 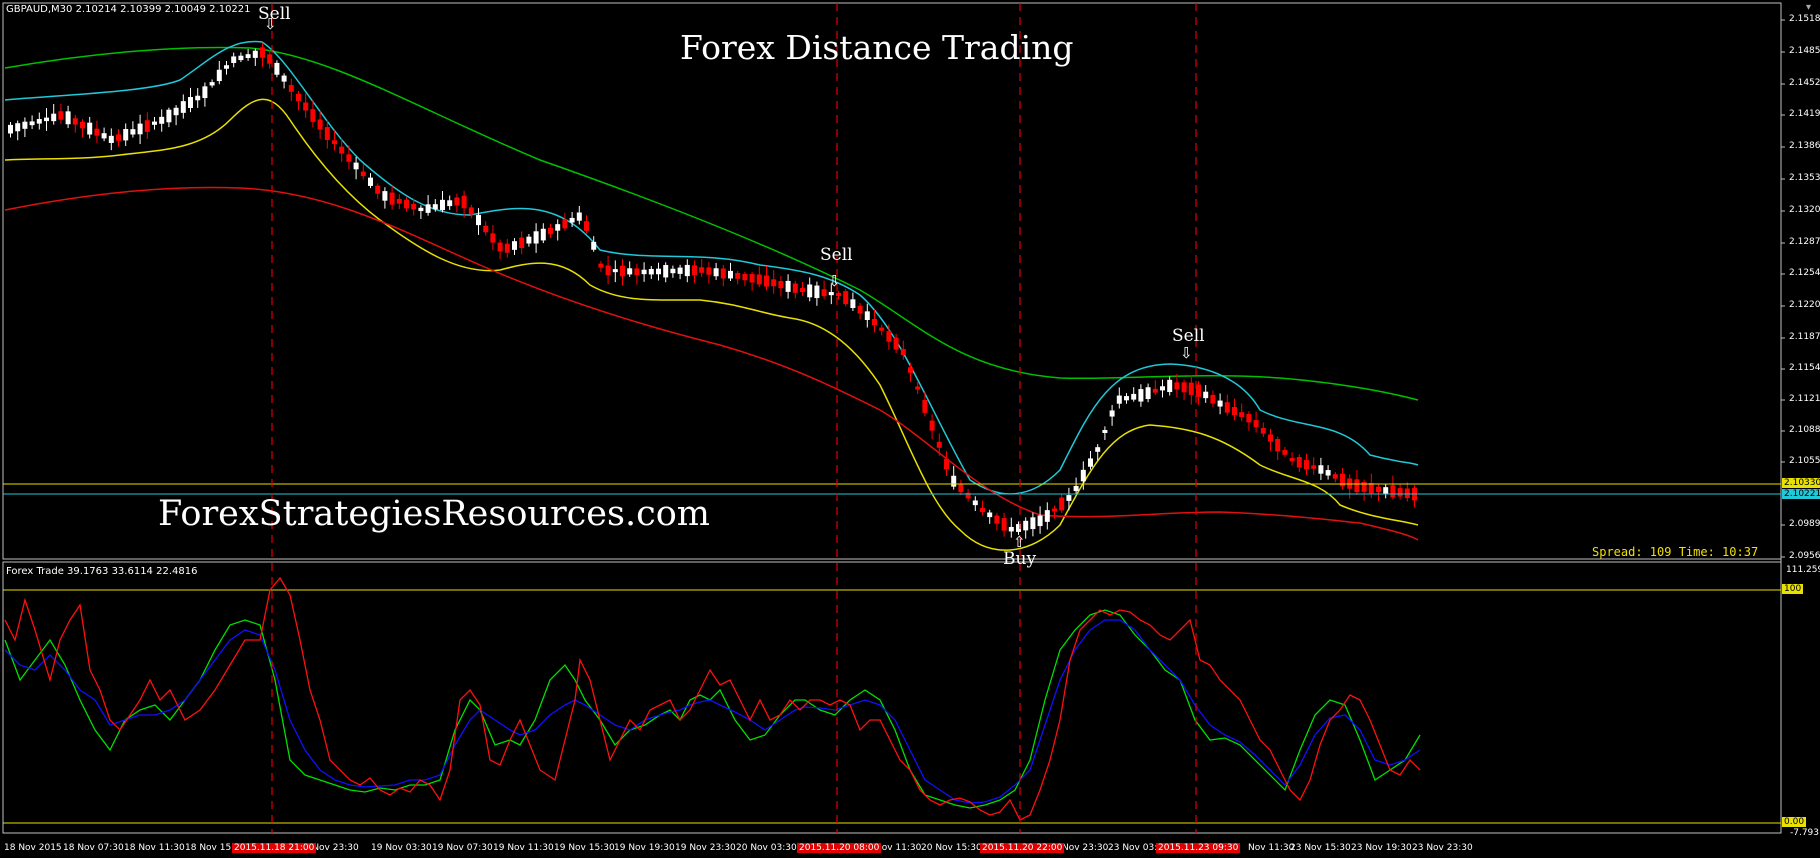 I want to click on price-axis-label: 2.11540, so click(x=1804, y=368).